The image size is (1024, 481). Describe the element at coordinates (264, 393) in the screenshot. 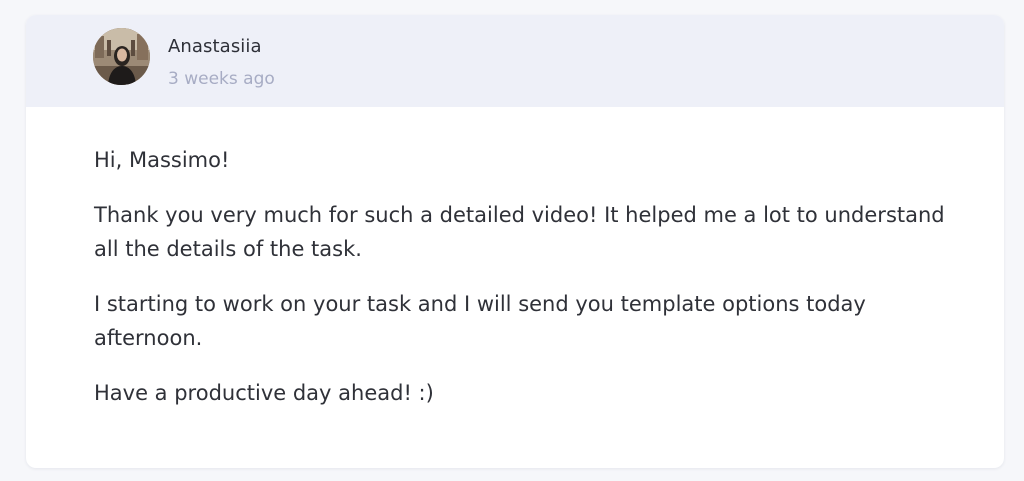

I see `message-paragraph: Have a productive day ahead! :)` at that location.